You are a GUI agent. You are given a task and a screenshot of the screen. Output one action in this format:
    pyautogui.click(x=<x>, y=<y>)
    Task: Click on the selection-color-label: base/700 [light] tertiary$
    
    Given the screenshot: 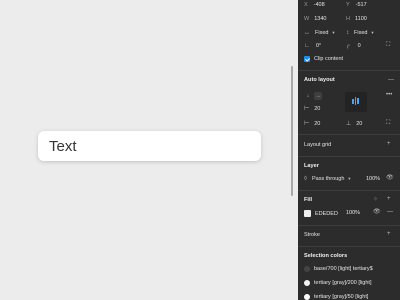 What is the action you would take?
    pyautogui.click(x=343, y=269)
    